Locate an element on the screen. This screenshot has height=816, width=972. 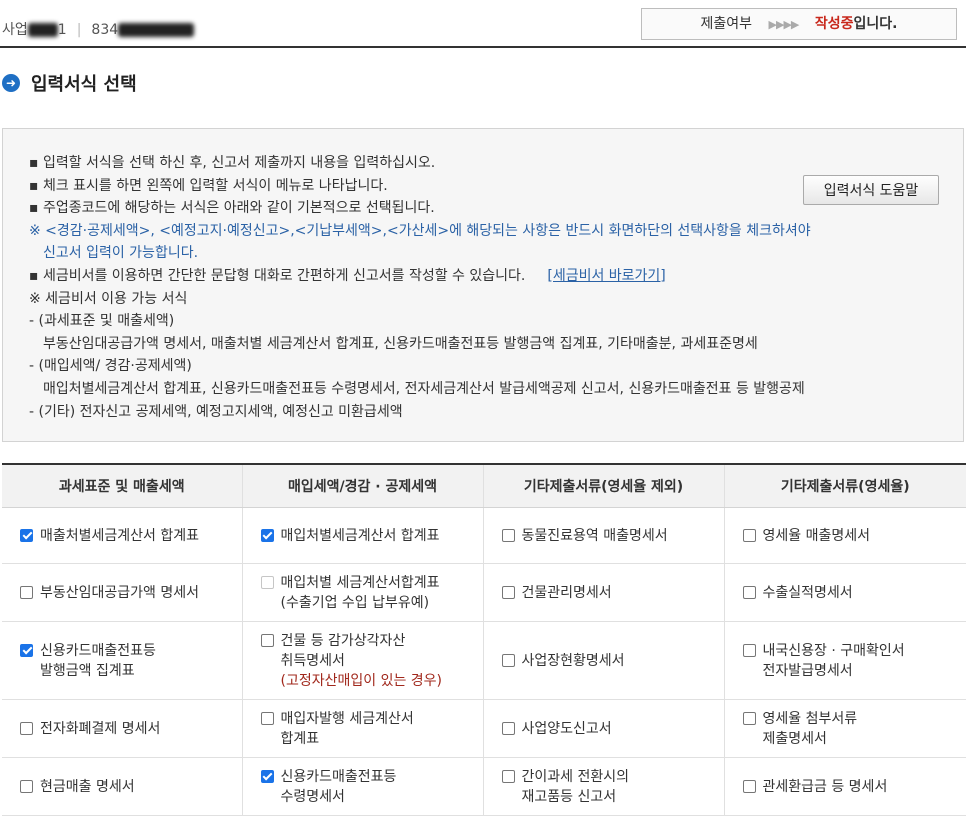
business-number: 834 is located at coordinates (105, 30).